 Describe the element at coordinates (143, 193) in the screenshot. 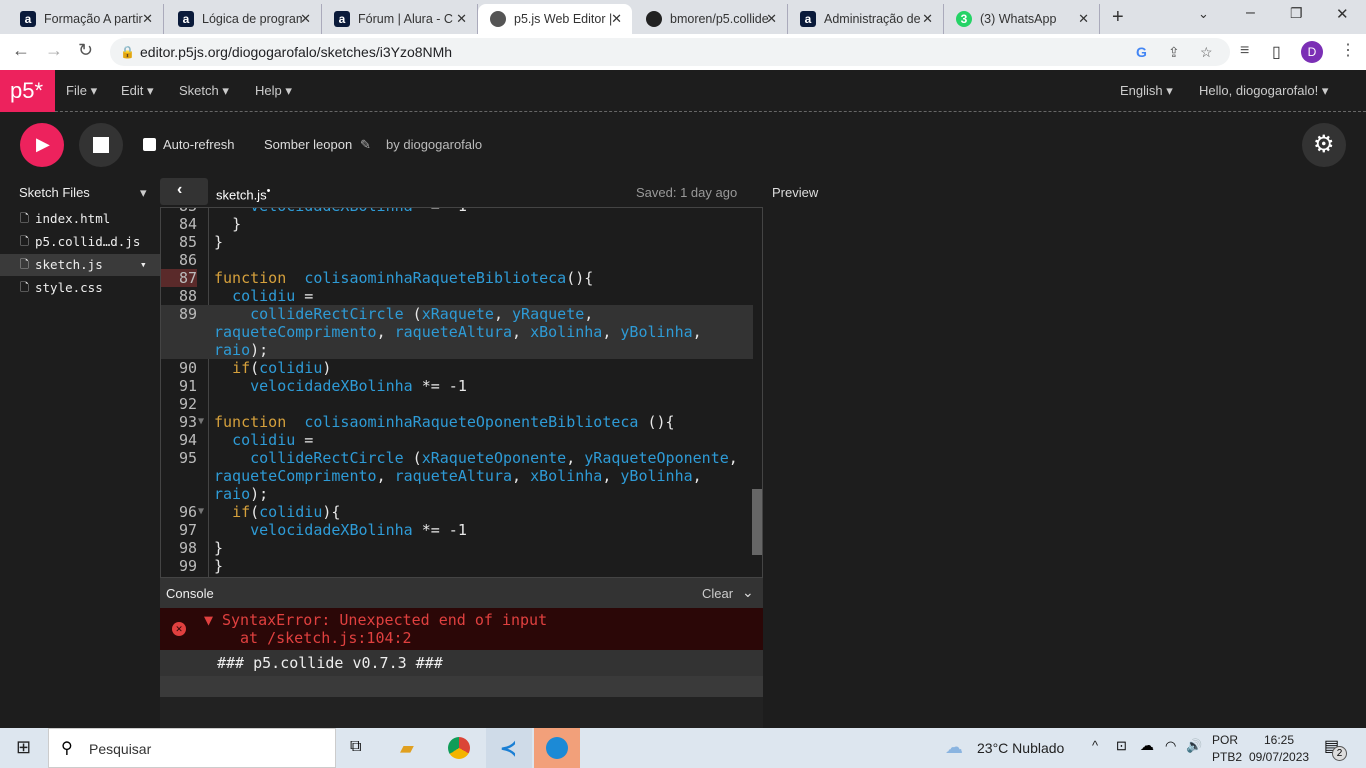

I see `sketch-files-menu-icon: ▾` at that location.